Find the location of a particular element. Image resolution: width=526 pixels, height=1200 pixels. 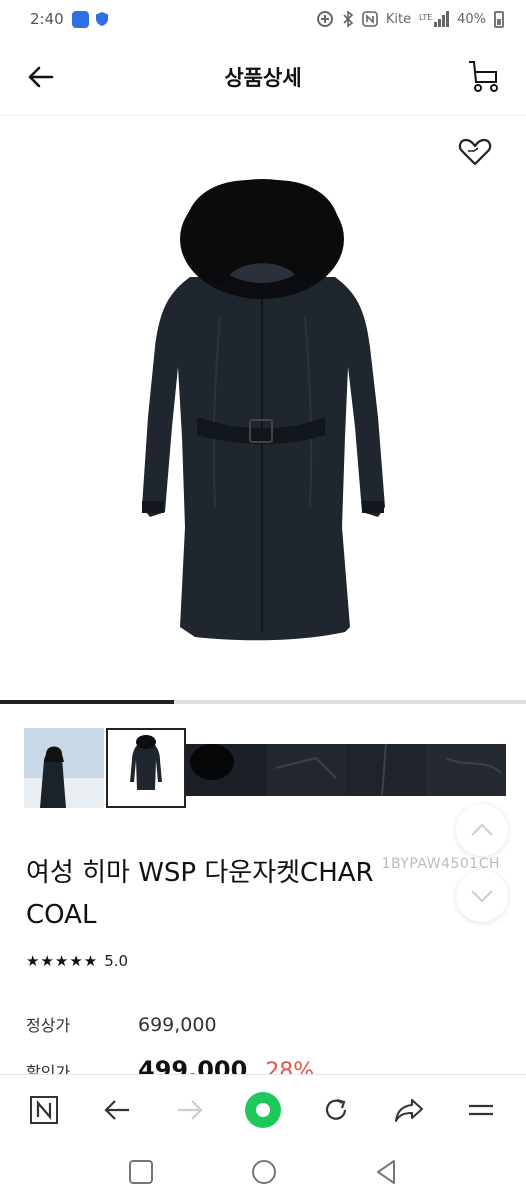

browser-menu-button is located at coordinates (481, 1110).